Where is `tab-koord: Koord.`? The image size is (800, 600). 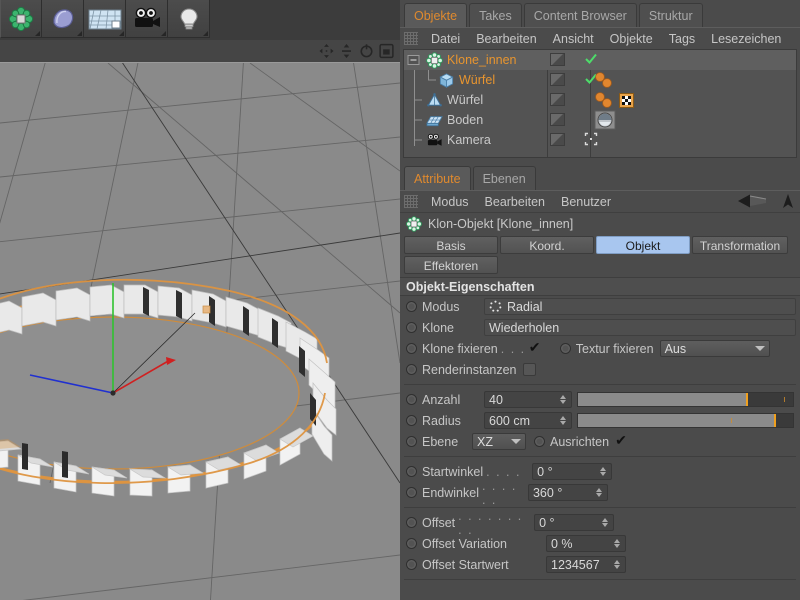
tab-koord: Koord. is located at coordinates (547, 245).